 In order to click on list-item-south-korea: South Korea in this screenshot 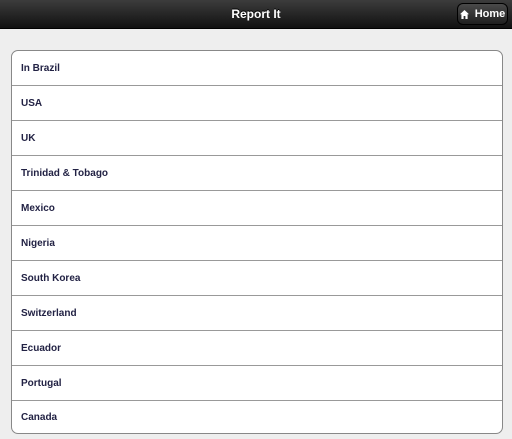, I will do `click(257, 278)`.